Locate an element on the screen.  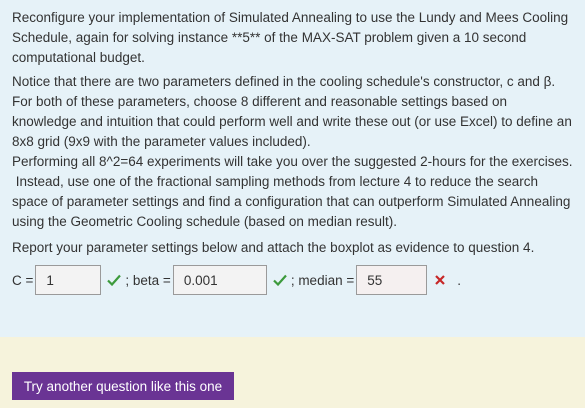
answer-row: C = 1 ; beta = 0.001 ; median = 55 . is located at coordinates (292, 280).